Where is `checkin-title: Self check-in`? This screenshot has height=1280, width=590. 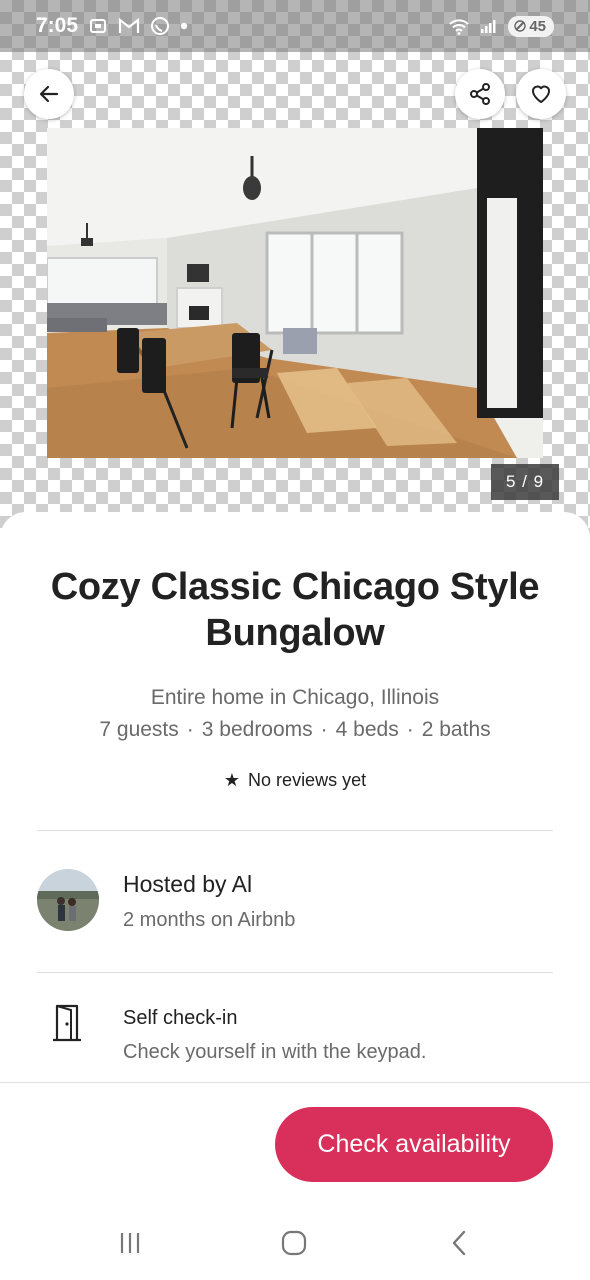 checkin-title: Self check-in is located at coordinates (180, 1018).